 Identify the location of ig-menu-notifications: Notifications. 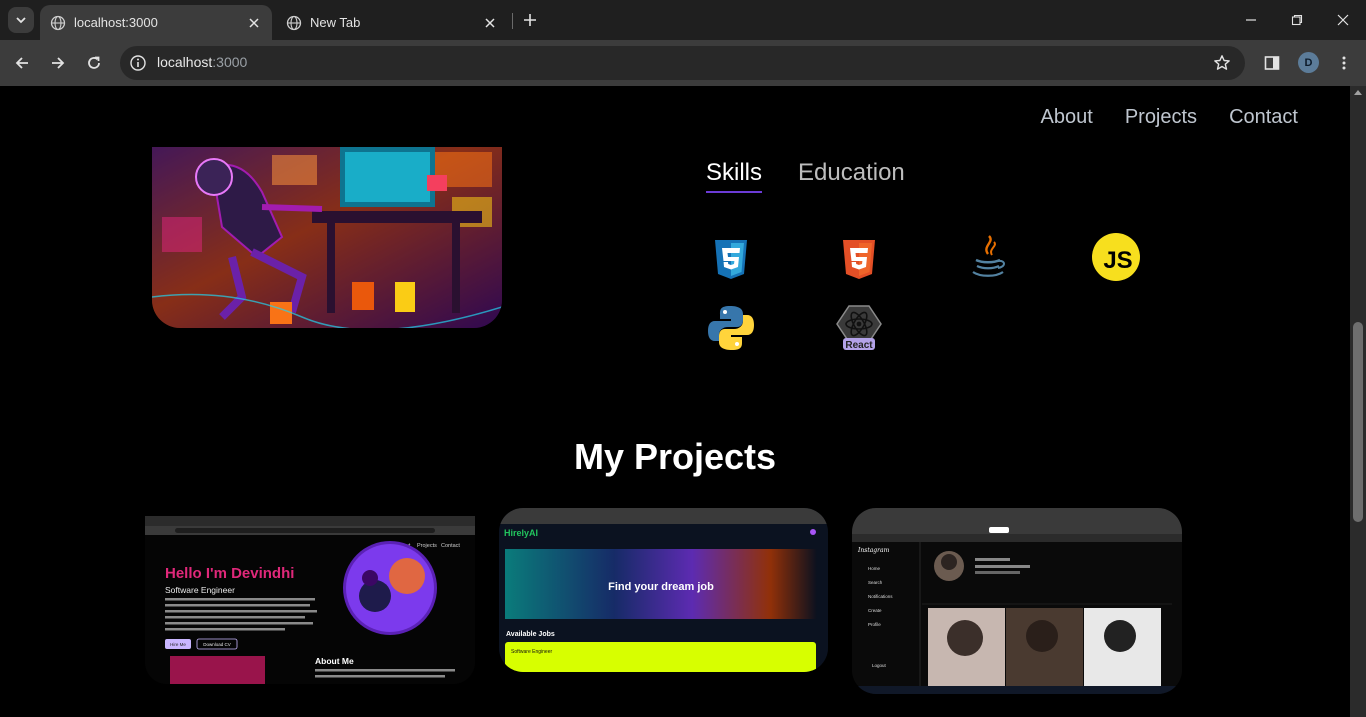
(880, 596).